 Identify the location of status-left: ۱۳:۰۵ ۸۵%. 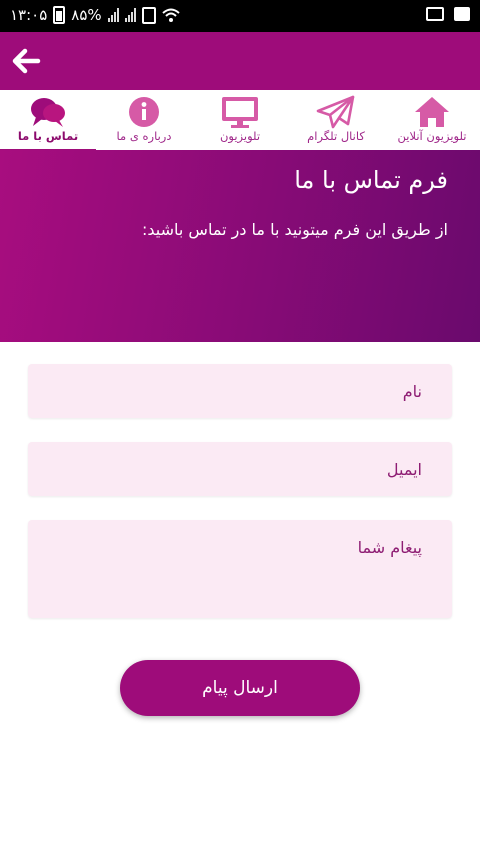
(95, 15).